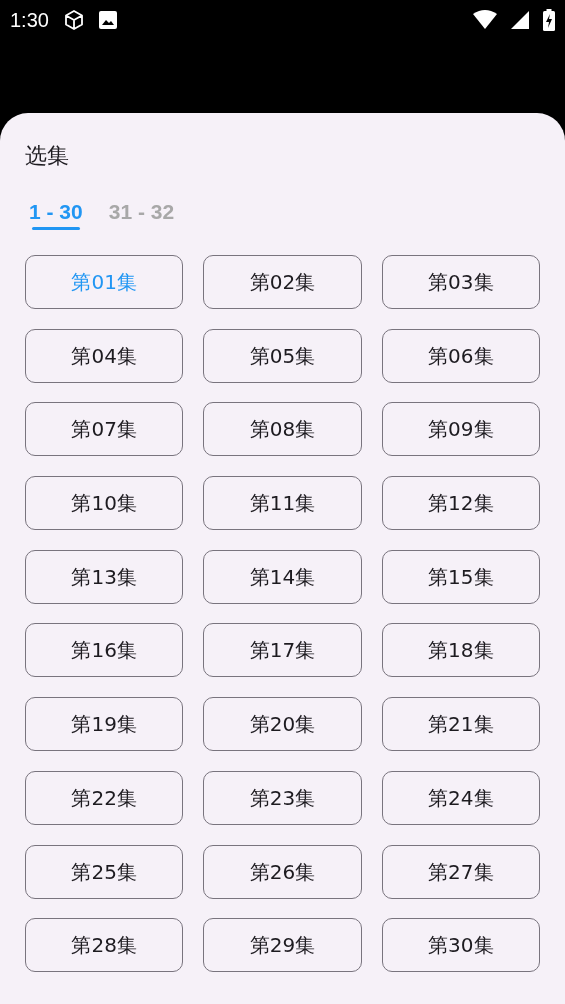 The width and height of the screenshot is (565, 1004). What do you see at coordinates (460, 429) in the screenshot?
I see `episode-button: 第09集` at bounding box center [460, 429].